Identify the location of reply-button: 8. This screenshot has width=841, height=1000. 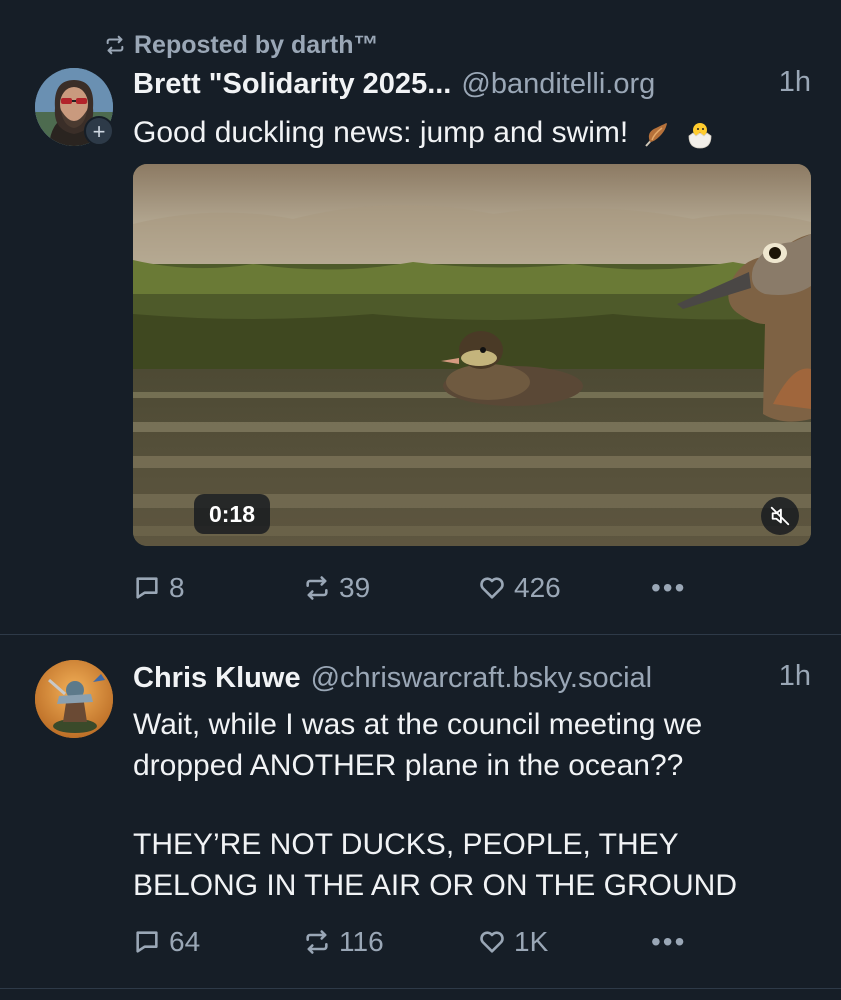
(159, 588).